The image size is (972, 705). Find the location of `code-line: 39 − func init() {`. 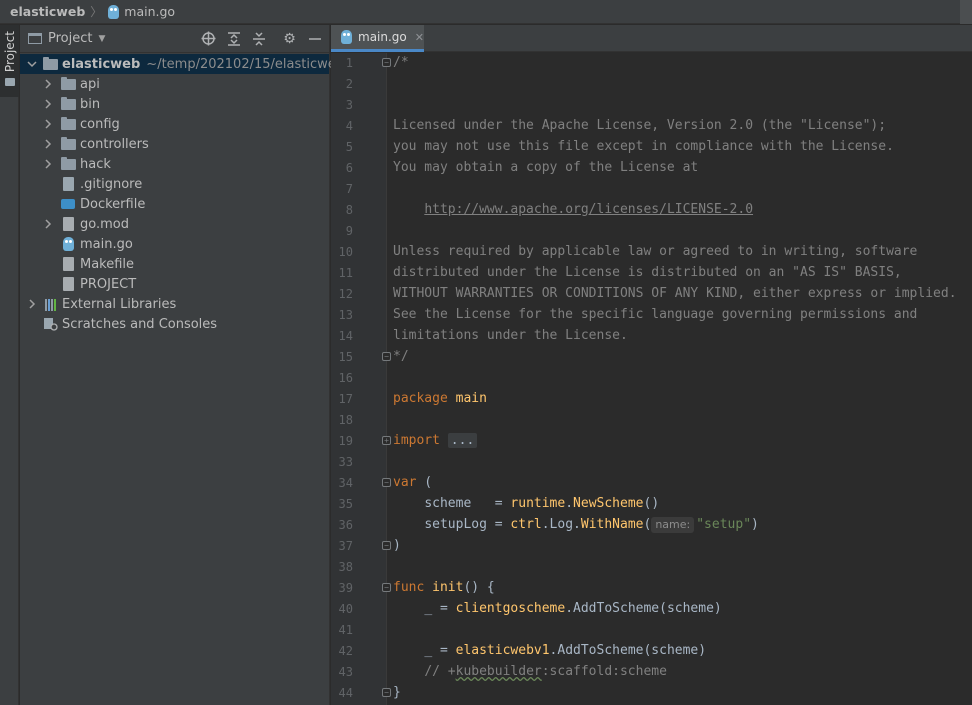

code-line: 39 − func init() { is located at coordinates (651, 588).